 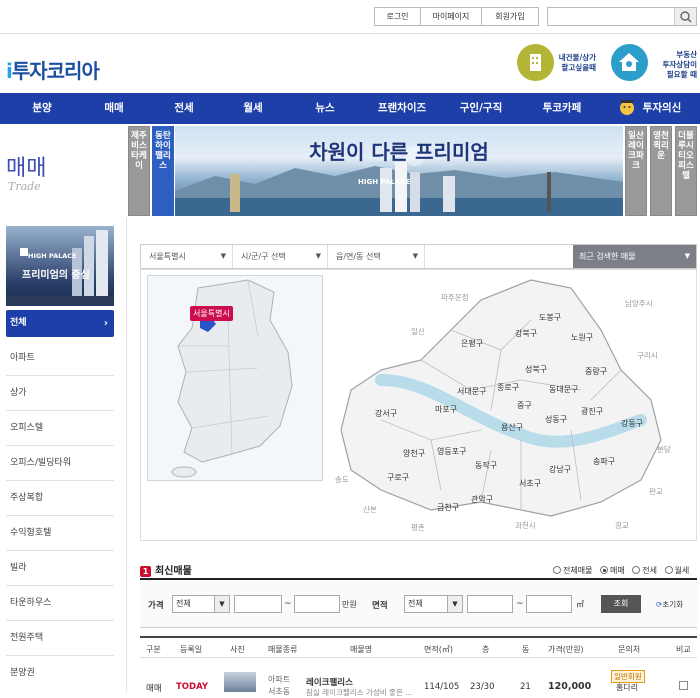 I want to click on row-kind: 아파트, so click(x=279, y=679).